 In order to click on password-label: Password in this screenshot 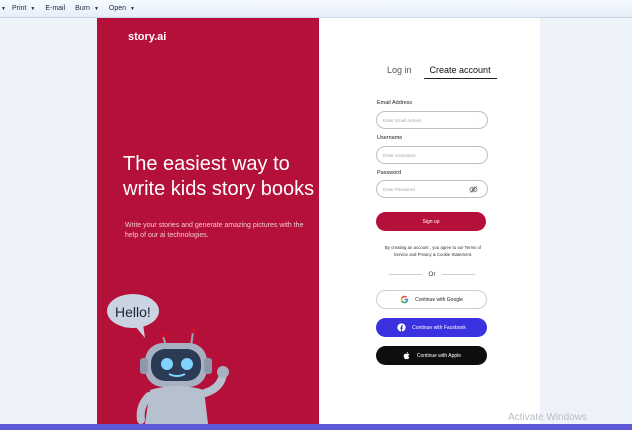, I will do `click(389, 173)`.